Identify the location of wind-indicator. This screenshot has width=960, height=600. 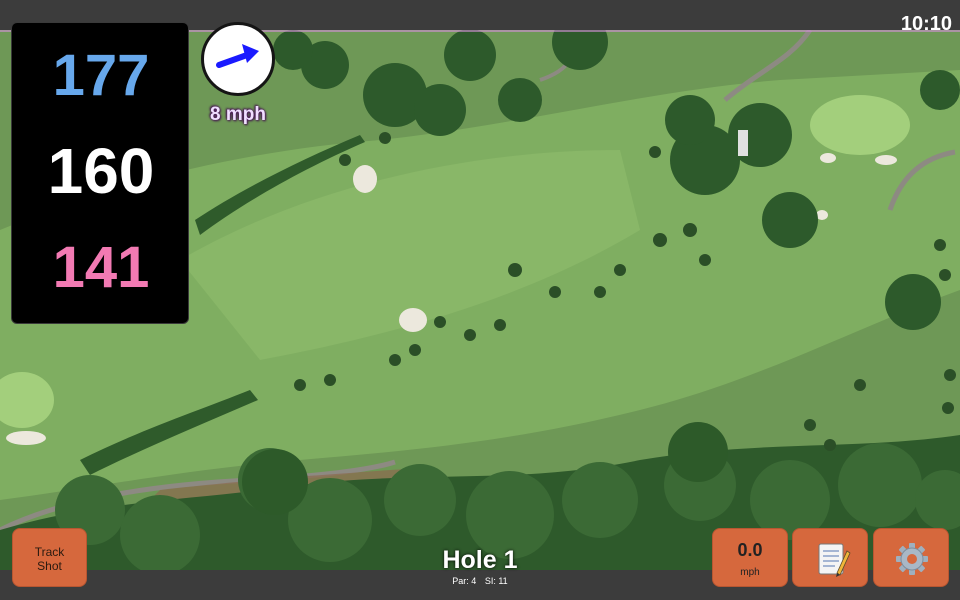
(238, 59).